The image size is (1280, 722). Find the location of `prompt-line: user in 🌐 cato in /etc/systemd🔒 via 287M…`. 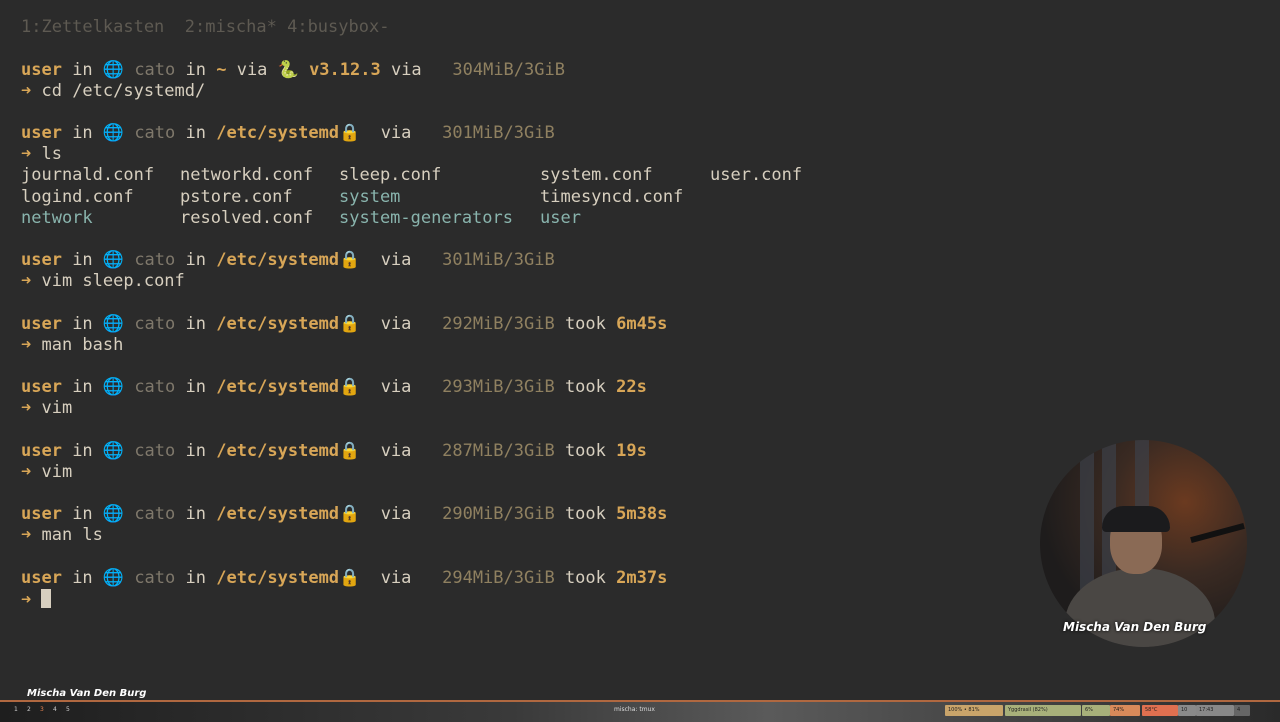

prompt-line: user in 🌐 cato in /etc/systemd🔒 via 287M… is located at coordinates (334, 451).